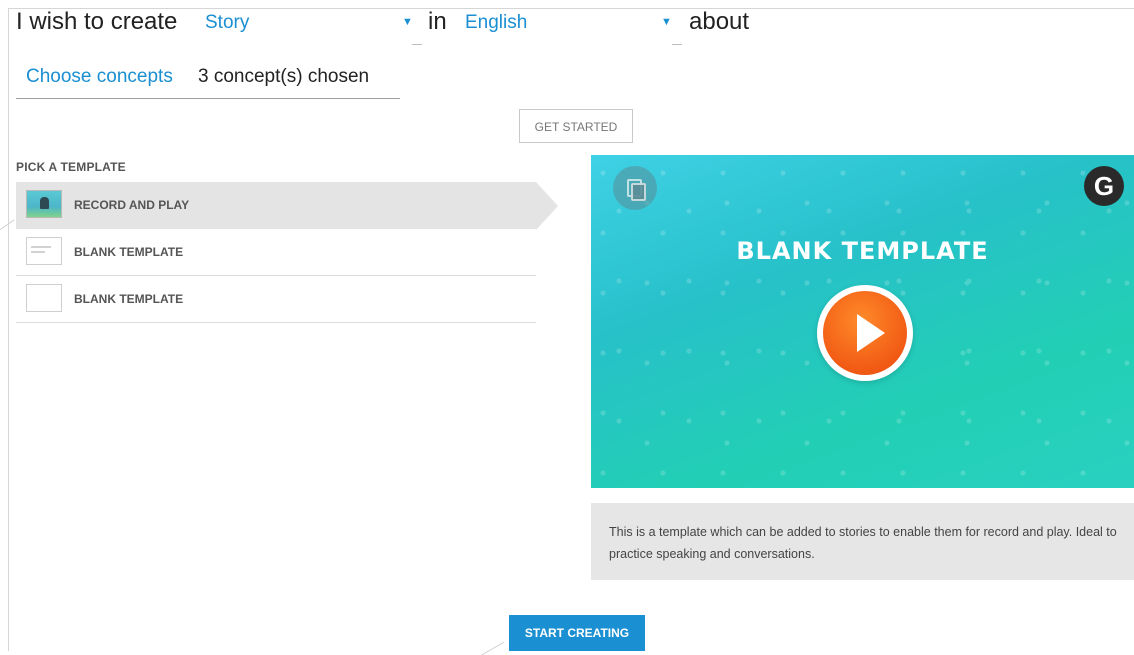 This screenshot has width=1134, height=655. Describe the element at coordinates (635, 188) in the screenshot. I see `copy-icon` at that location.